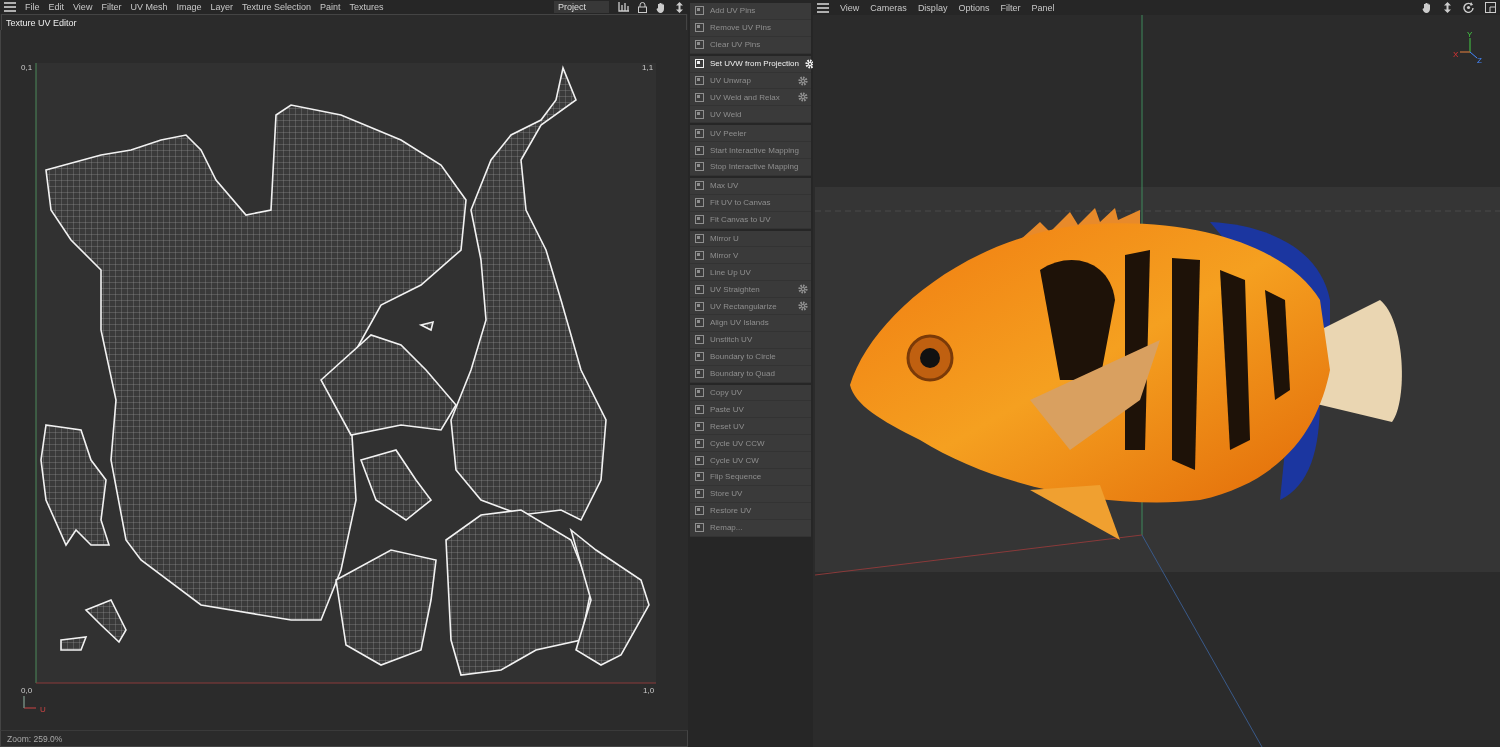 This screenshot has height=747, width=1500. I want to click on command-item: UV Weld, so click(750, 115).